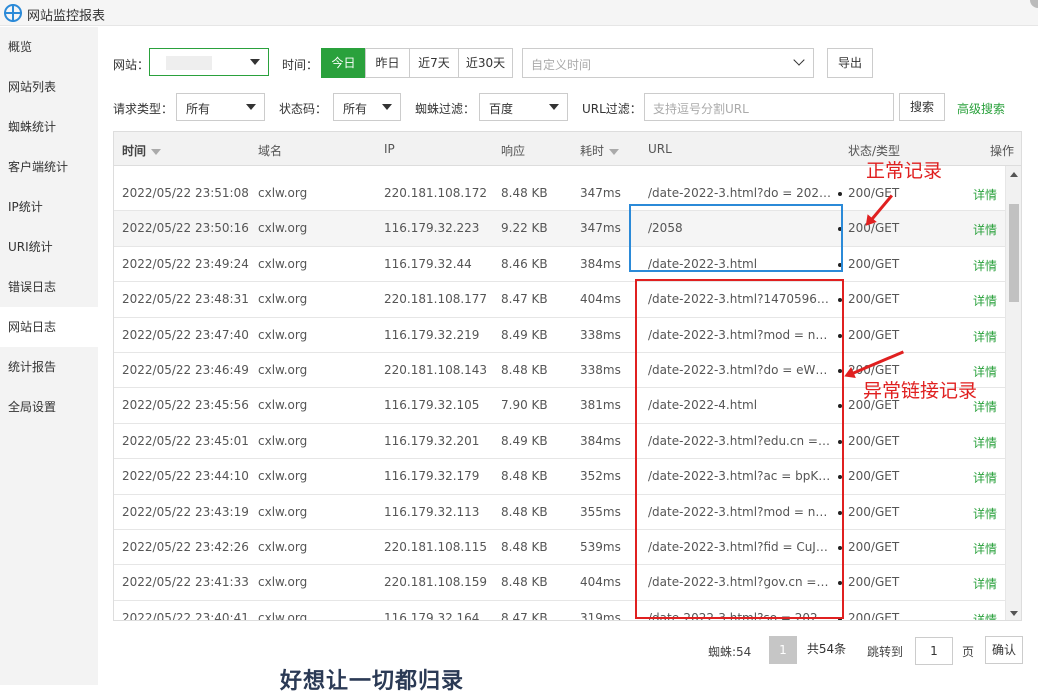 Image resolution: width=1038 pixels, height=695 pixels. Describe the element at coordinates (1034, 4) in the screenshot. I see `window-corner` at that location.